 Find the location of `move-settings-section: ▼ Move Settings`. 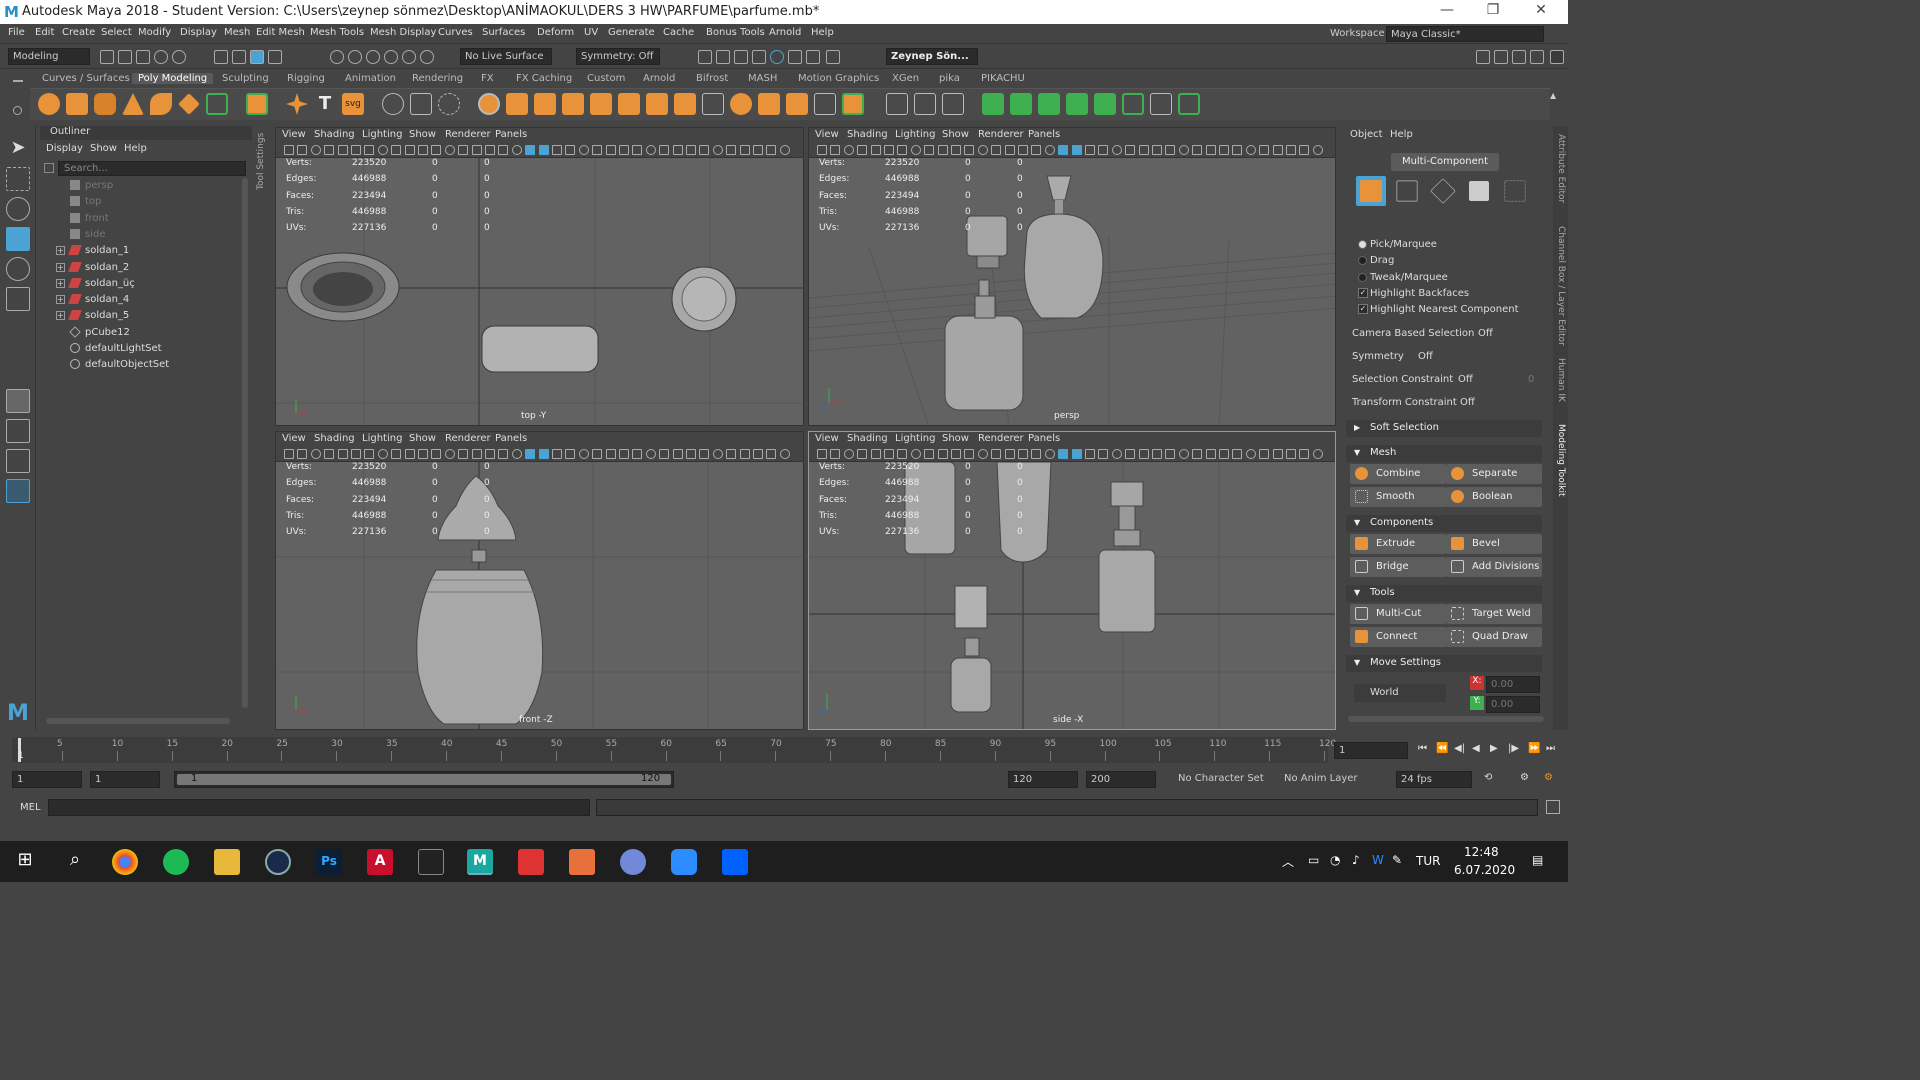

move-settings-section: ▼ Move Settings is located at coordinates (1444, 663).